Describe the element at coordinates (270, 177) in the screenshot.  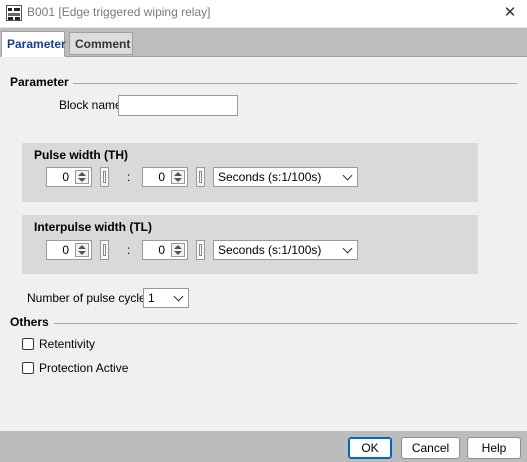
I see `pulse-width-unit: Seconds (s:1/100s)` at that location.